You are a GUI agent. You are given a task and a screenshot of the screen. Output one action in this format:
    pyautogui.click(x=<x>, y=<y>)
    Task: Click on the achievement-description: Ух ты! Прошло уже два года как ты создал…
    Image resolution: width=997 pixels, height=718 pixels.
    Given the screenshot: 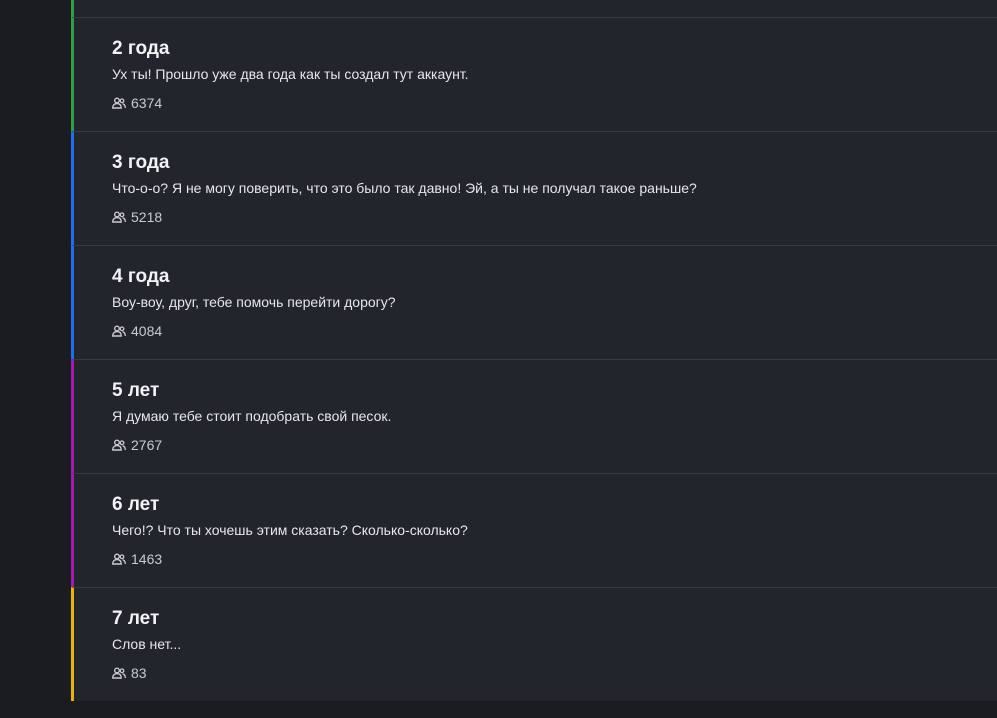 What is the action you would take?
    pyautogui.click(x=290, y=74)
    